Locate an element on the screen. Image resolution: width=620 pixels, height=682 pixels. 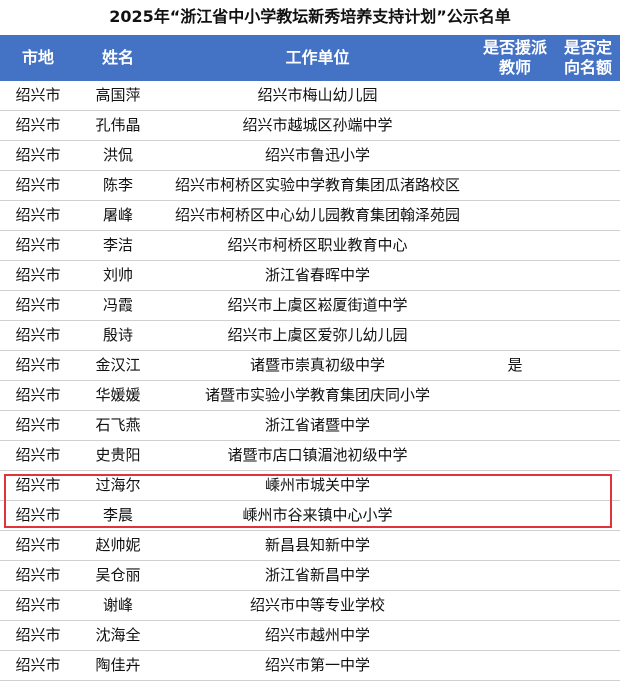
cell-name: 刘帅 is located at coordinates (117, 275).